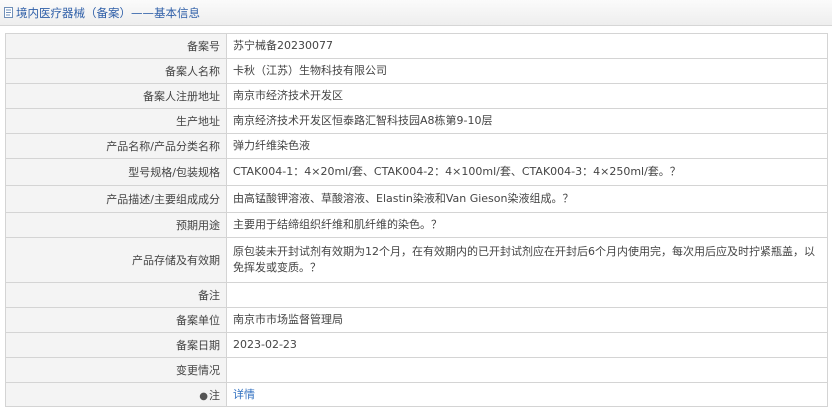 This screenshot has width=832, height=407. I want to click on details-link: 详情, so click(244, 394).